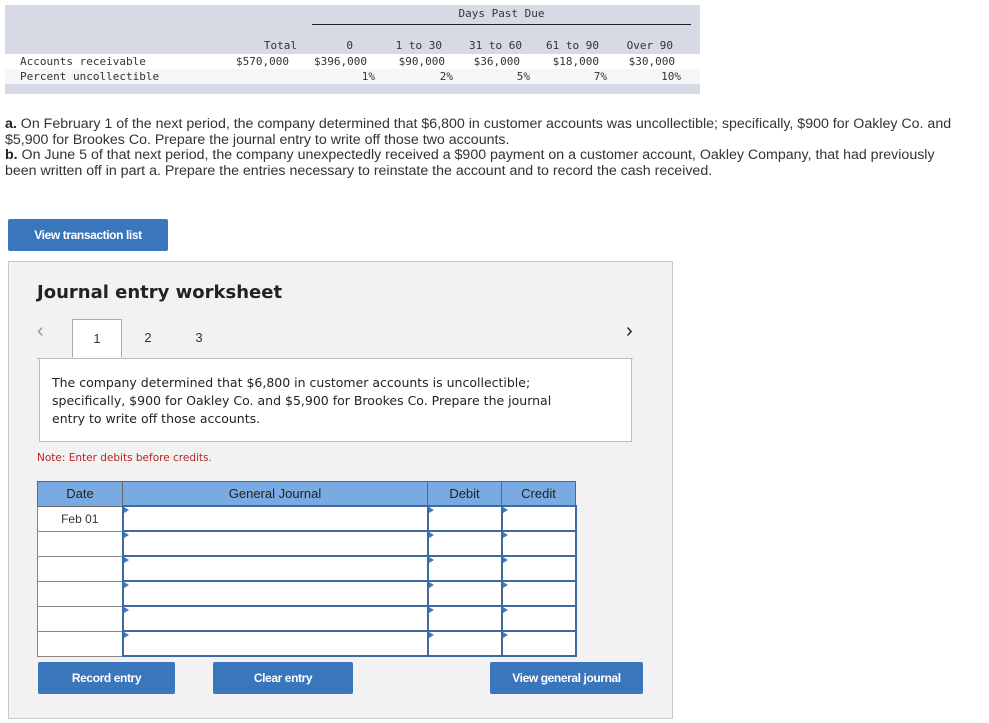 The image size is (989, 723). Describe the element at coordinates (649, 45) in the screenshot. I see `col-header-over-90: Over 90` at that location.